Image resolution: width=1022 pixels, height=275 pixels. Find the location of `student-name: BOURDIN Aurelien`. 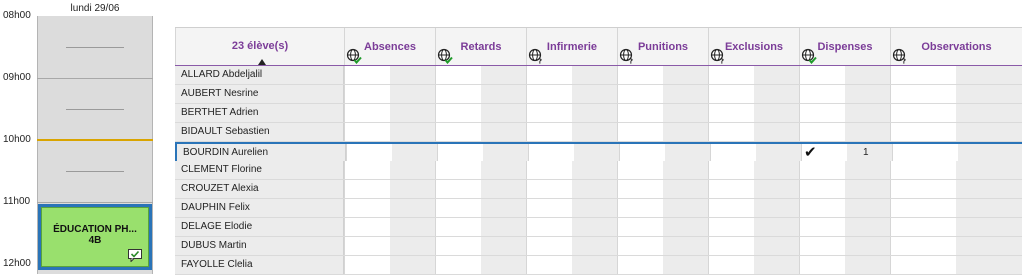

student-name: BOURDIN Aurelien is located at coordinates (261, 153).